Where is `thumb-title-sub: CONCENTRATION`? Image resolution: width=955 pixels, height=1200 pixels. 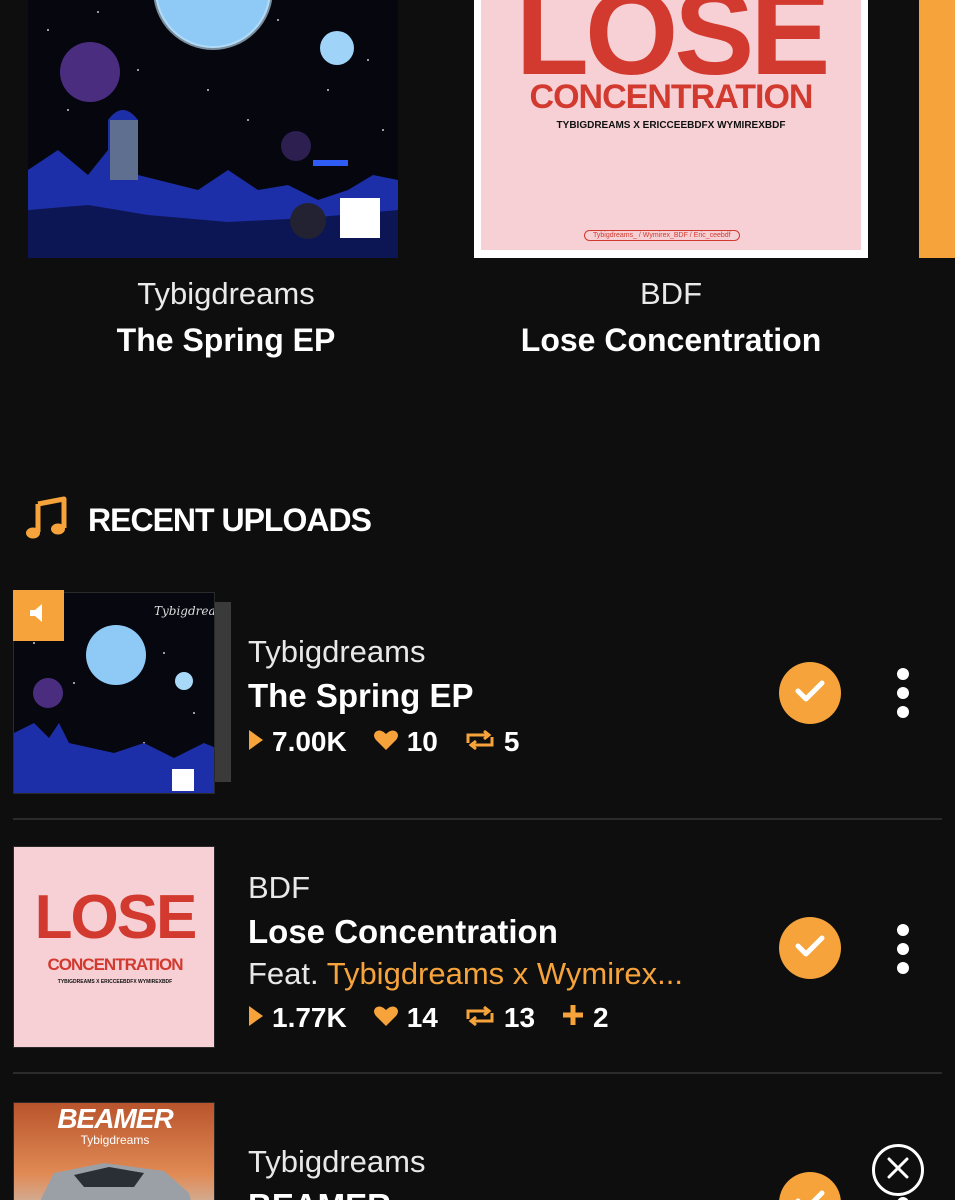
thumb-title-sub: CONCENTRATION is located at coordinates (115, 964).